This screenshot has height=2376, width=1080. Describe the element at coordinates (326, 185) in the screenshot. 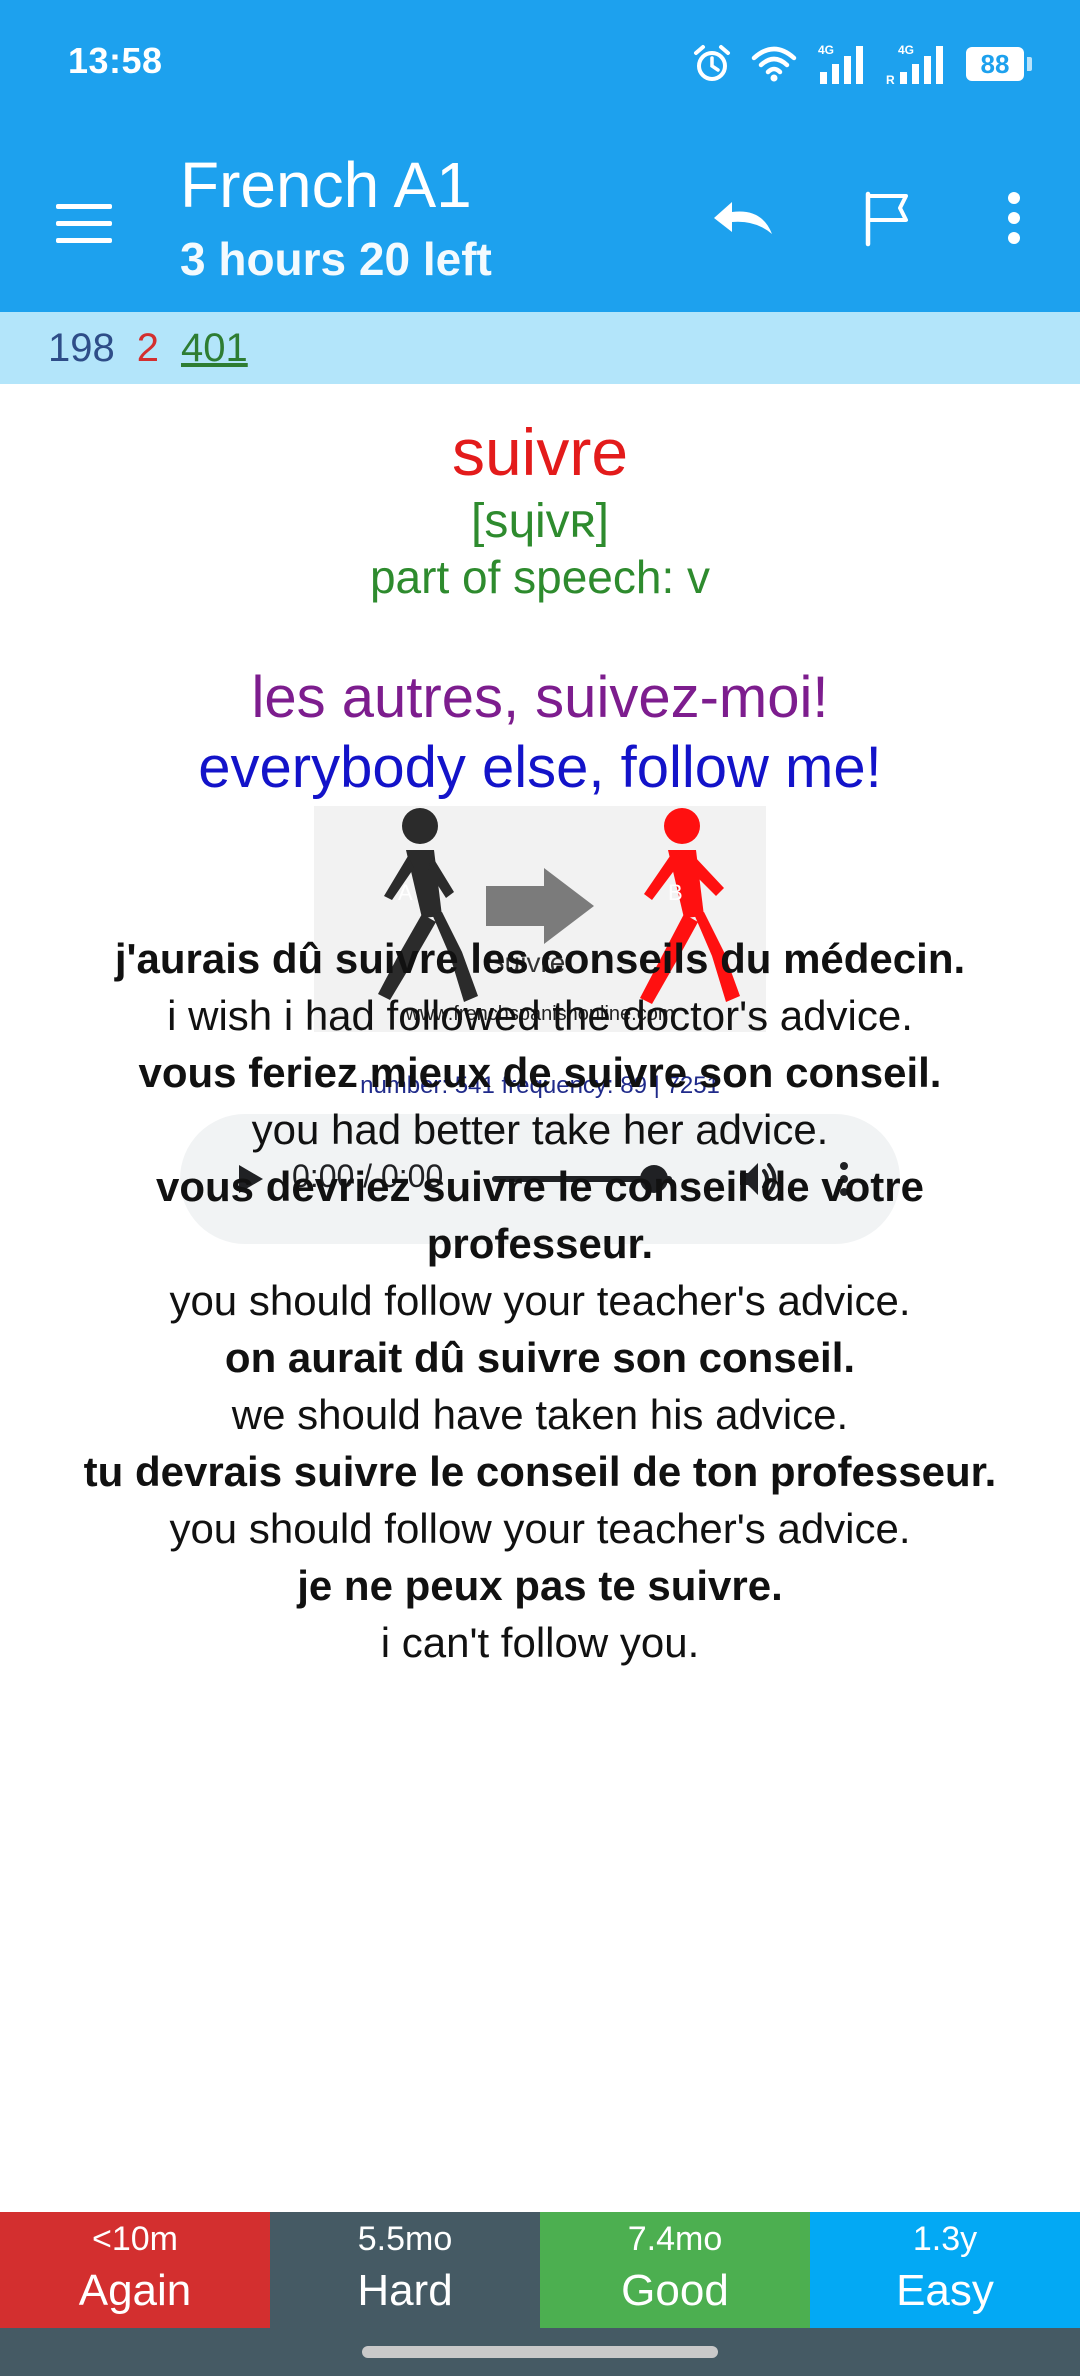

I see `deck-title: French A1` at that location.